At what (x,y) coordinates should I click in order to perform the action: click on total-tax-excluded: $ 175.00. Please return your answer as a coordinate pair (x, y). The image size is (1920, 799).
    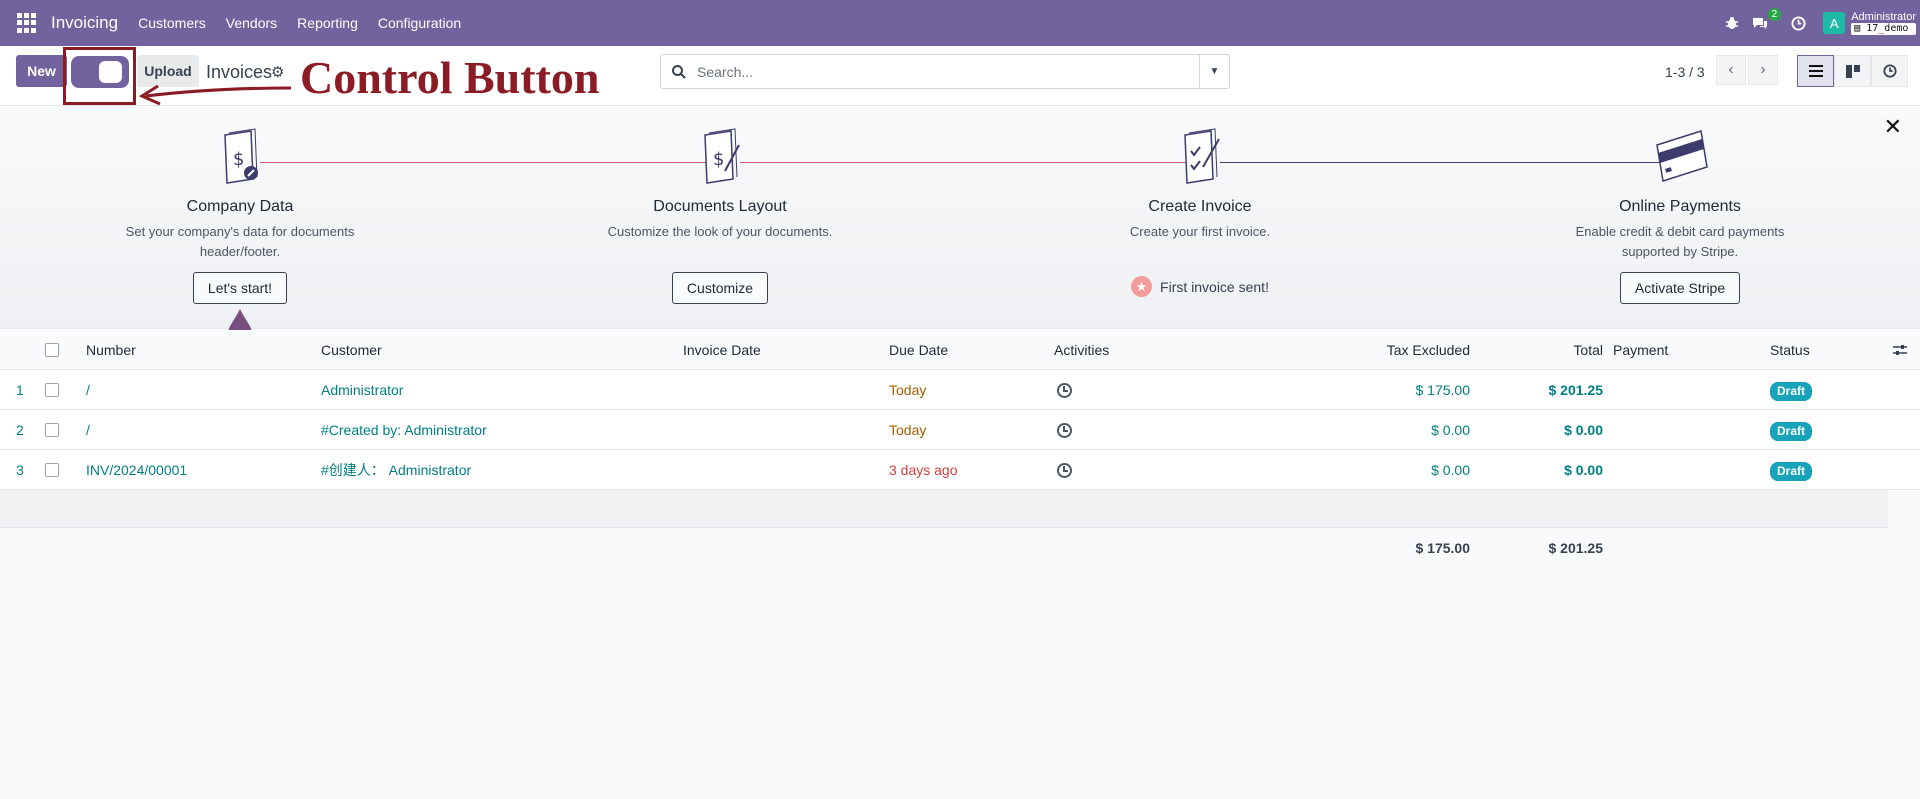
    Looking at the image, I should click on (1443, 548).